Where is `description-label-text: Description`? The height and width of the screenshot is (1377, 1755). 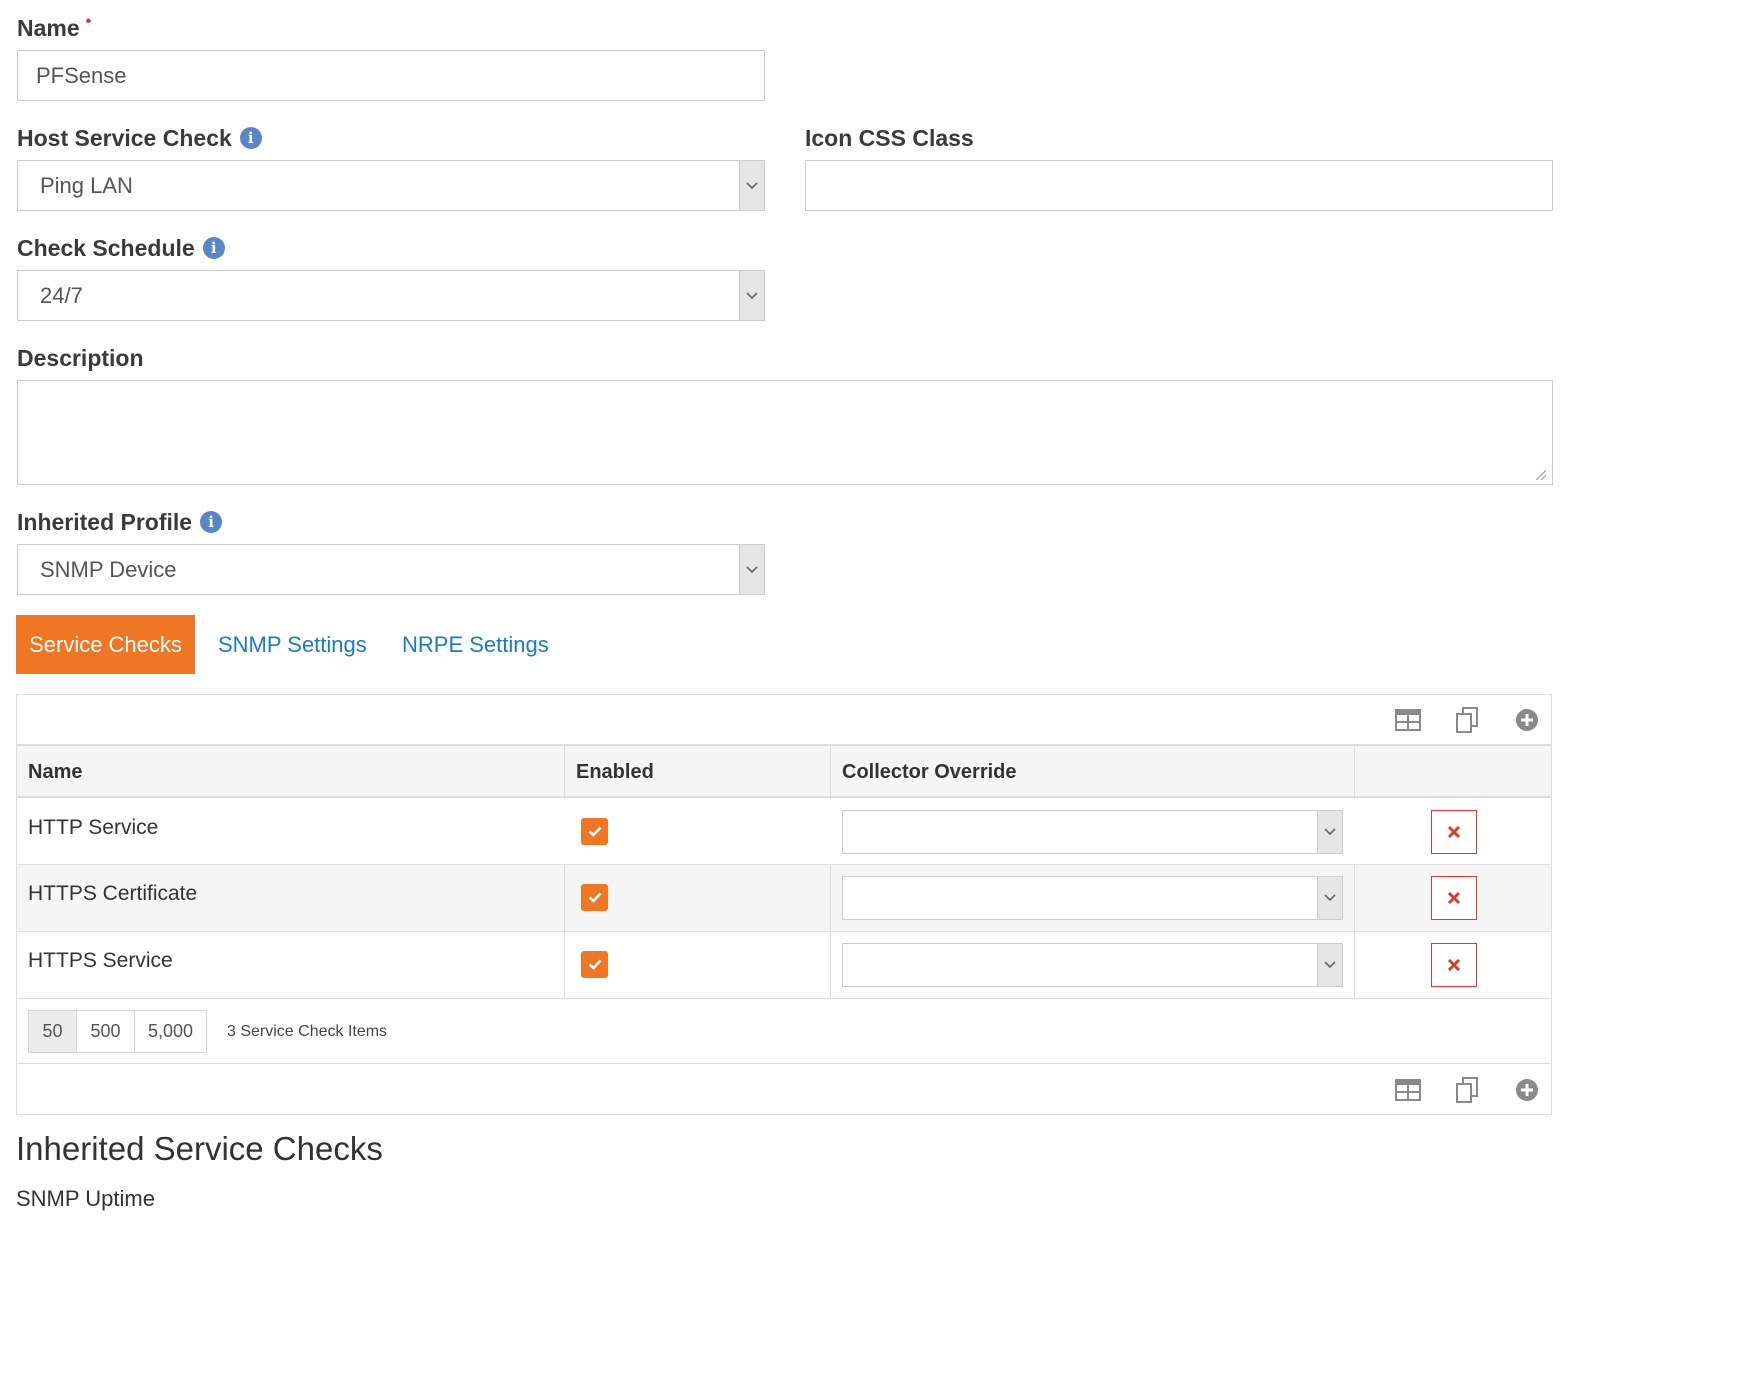 description-label-text: Description is located at coordinates (80, 358).